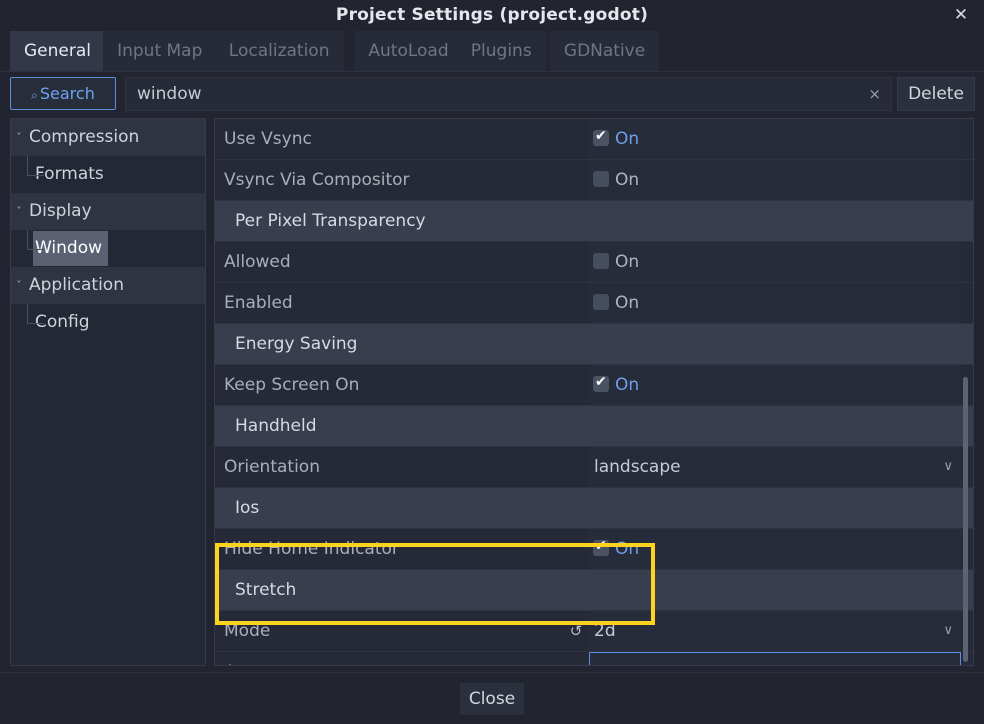  I want to click on title-bar: Project Settings (project.godot) ✕, so click(492, 15).